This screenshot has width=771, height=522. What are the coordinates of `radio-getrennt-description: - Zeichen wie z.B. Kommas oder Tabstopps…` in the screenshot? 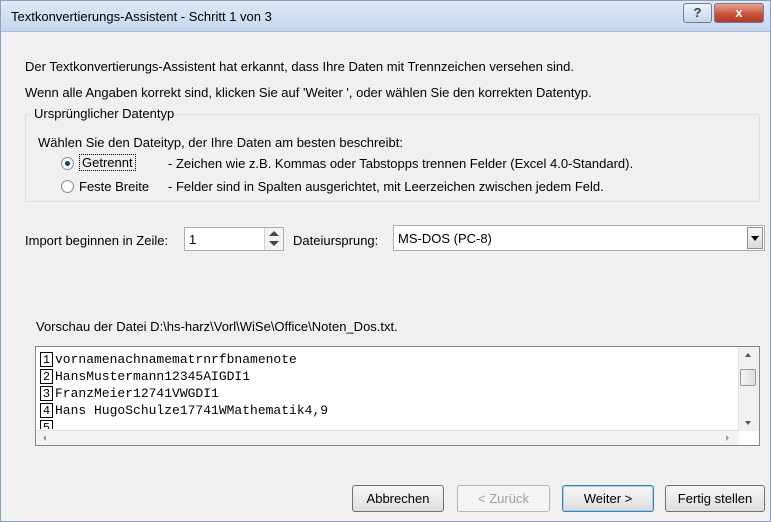 It's located at (401, 163).